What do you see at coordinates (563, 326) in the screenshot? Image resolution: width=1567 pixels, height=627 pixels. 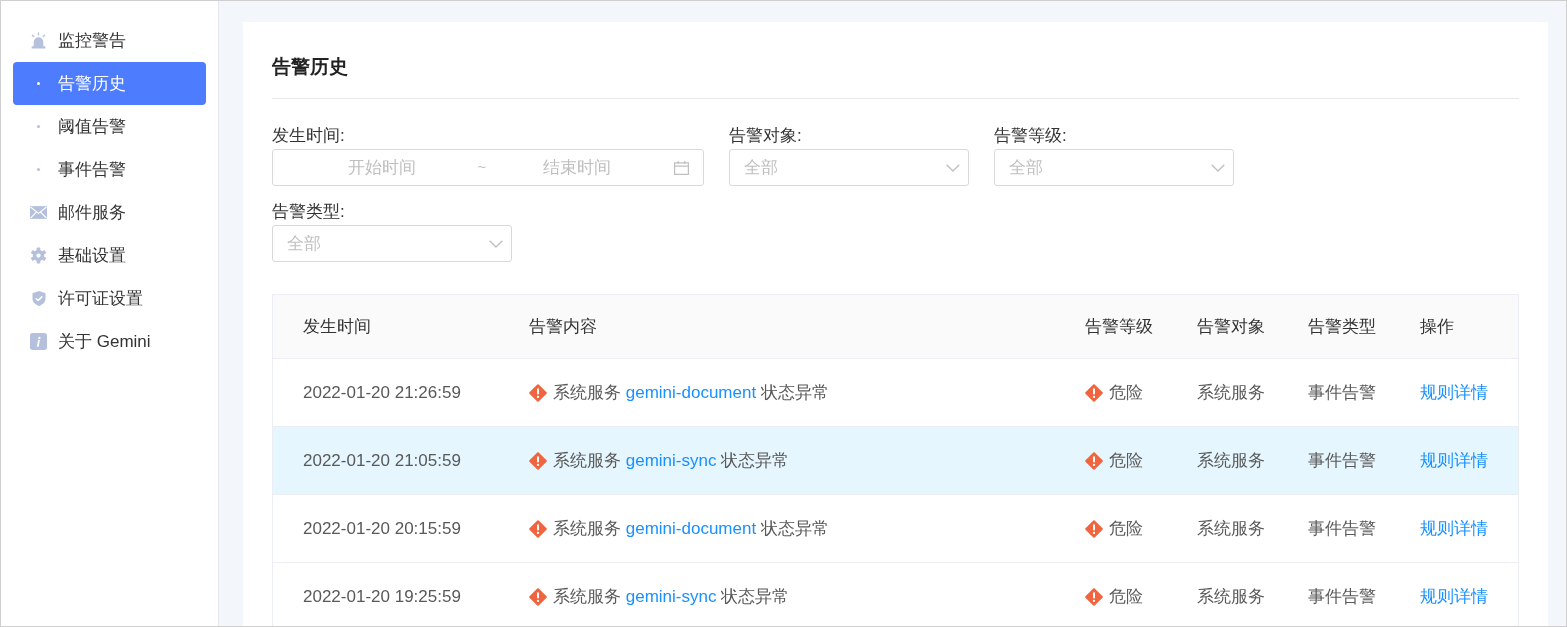 I see `column-header: 告警内容` at bounding box center [563, 326].